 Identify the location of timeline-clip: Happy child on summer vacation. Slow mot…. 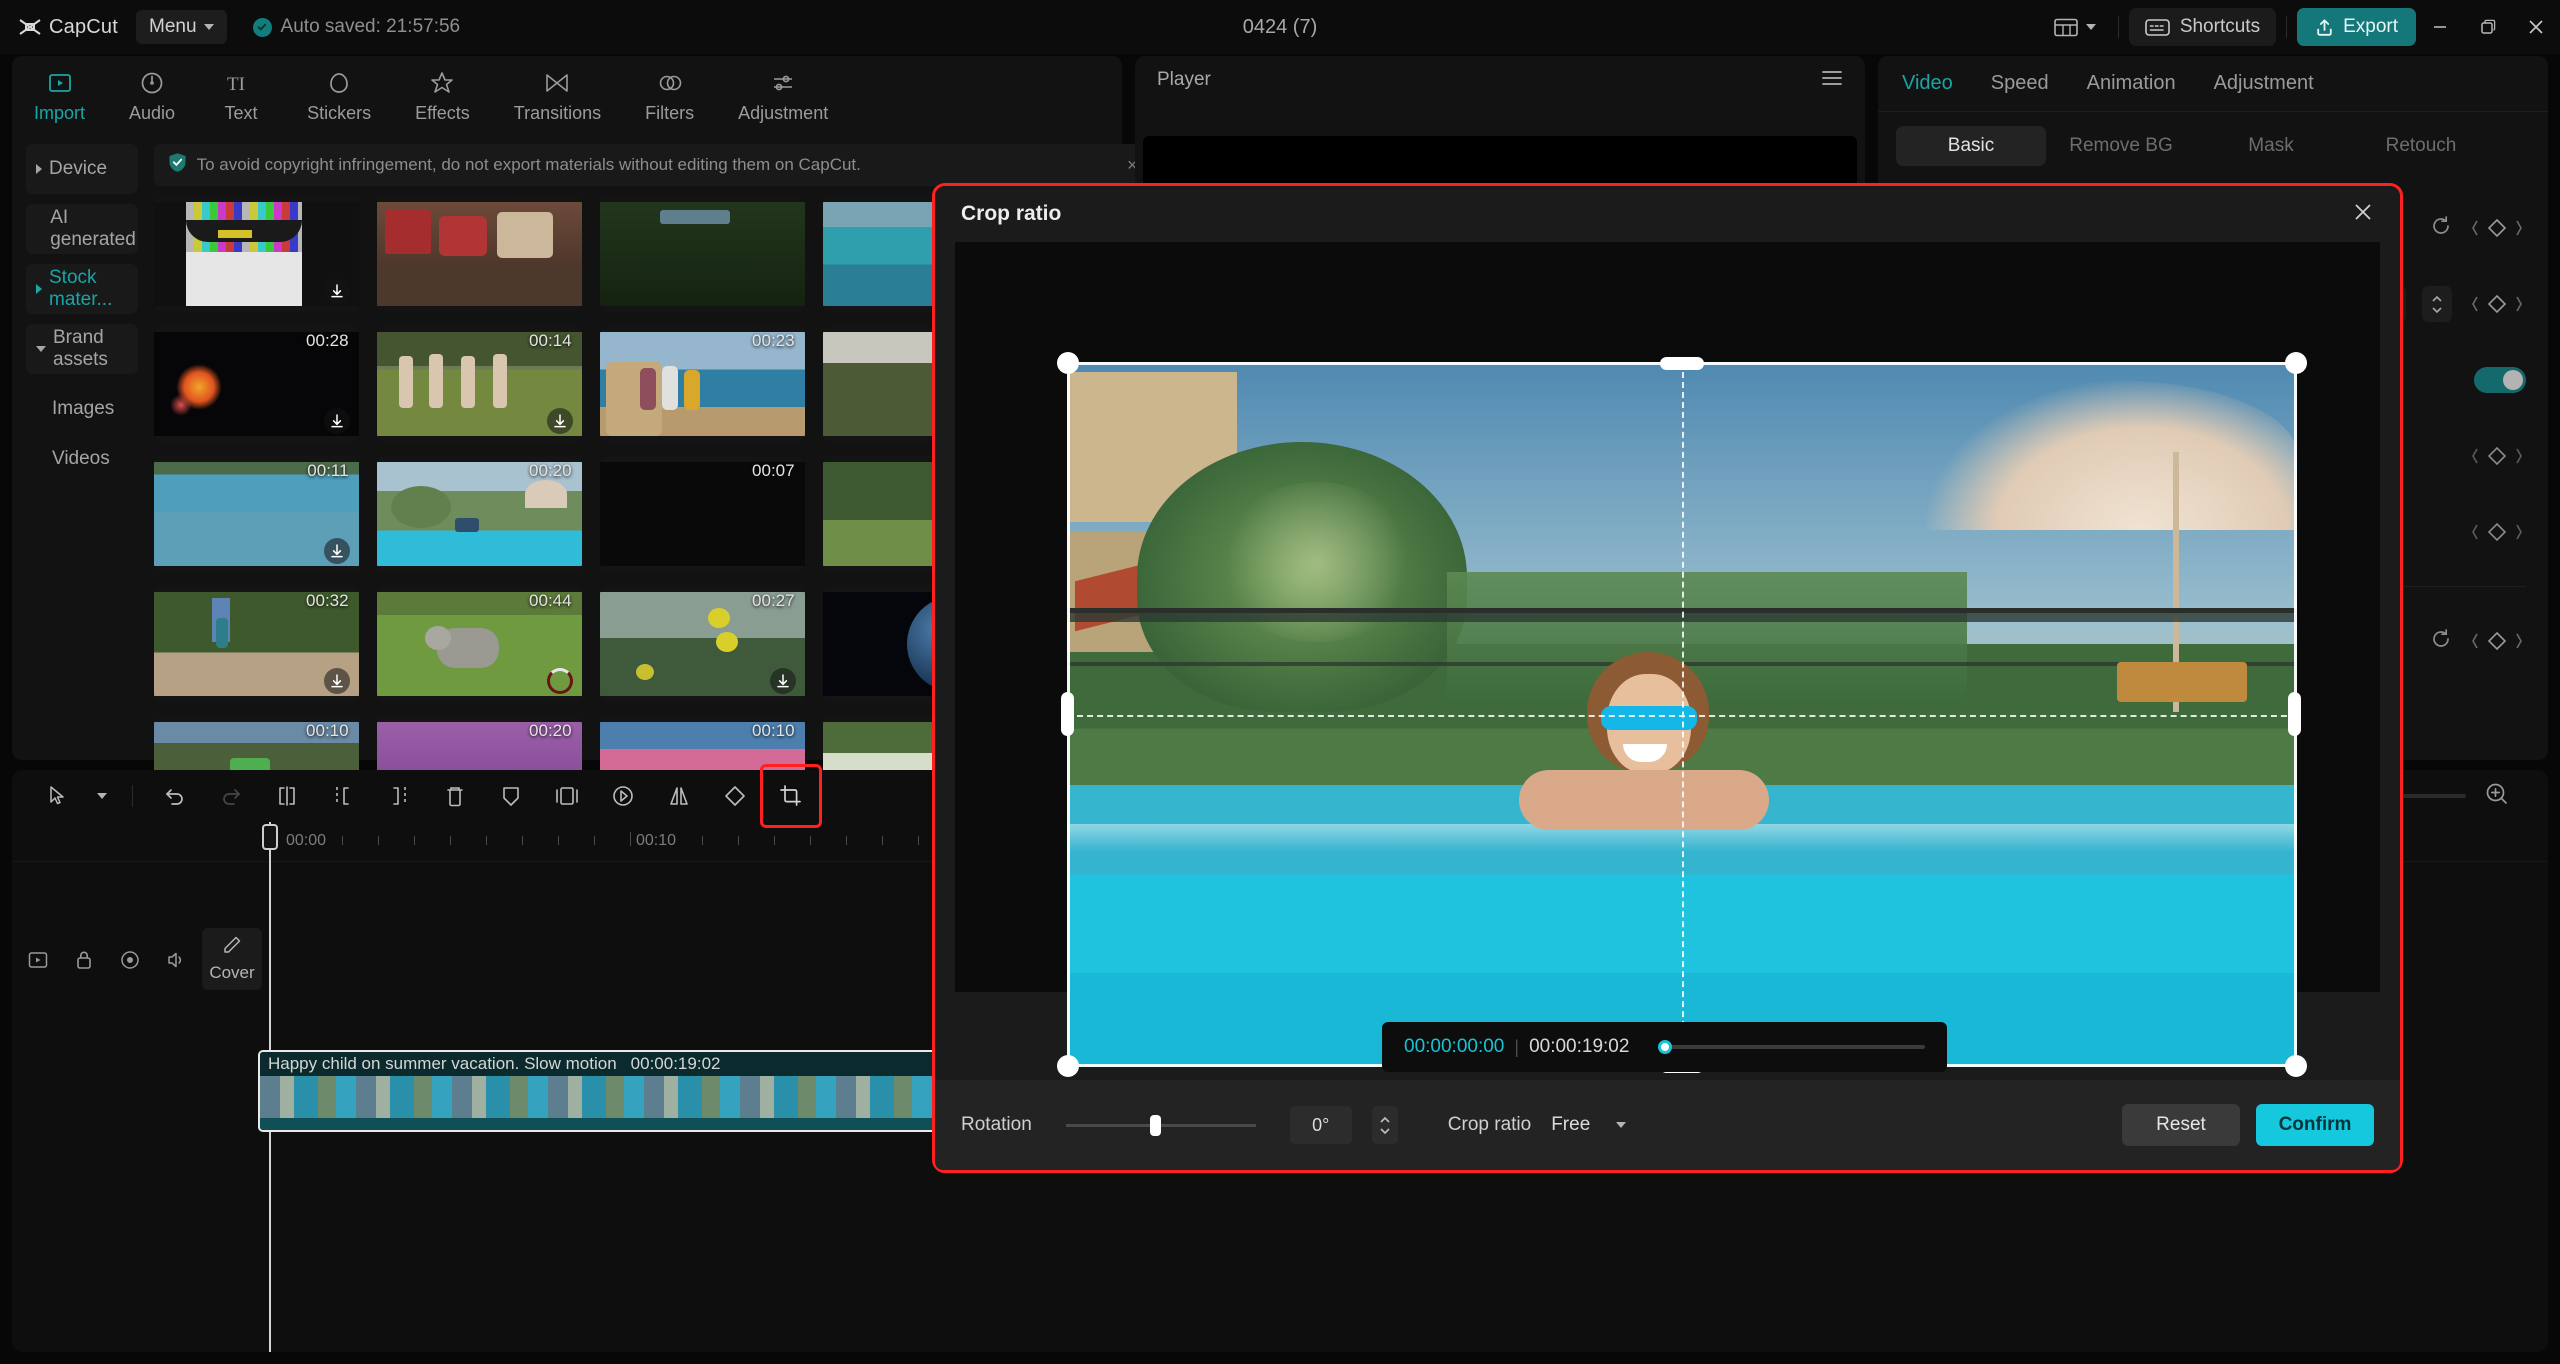
(600, 1091).